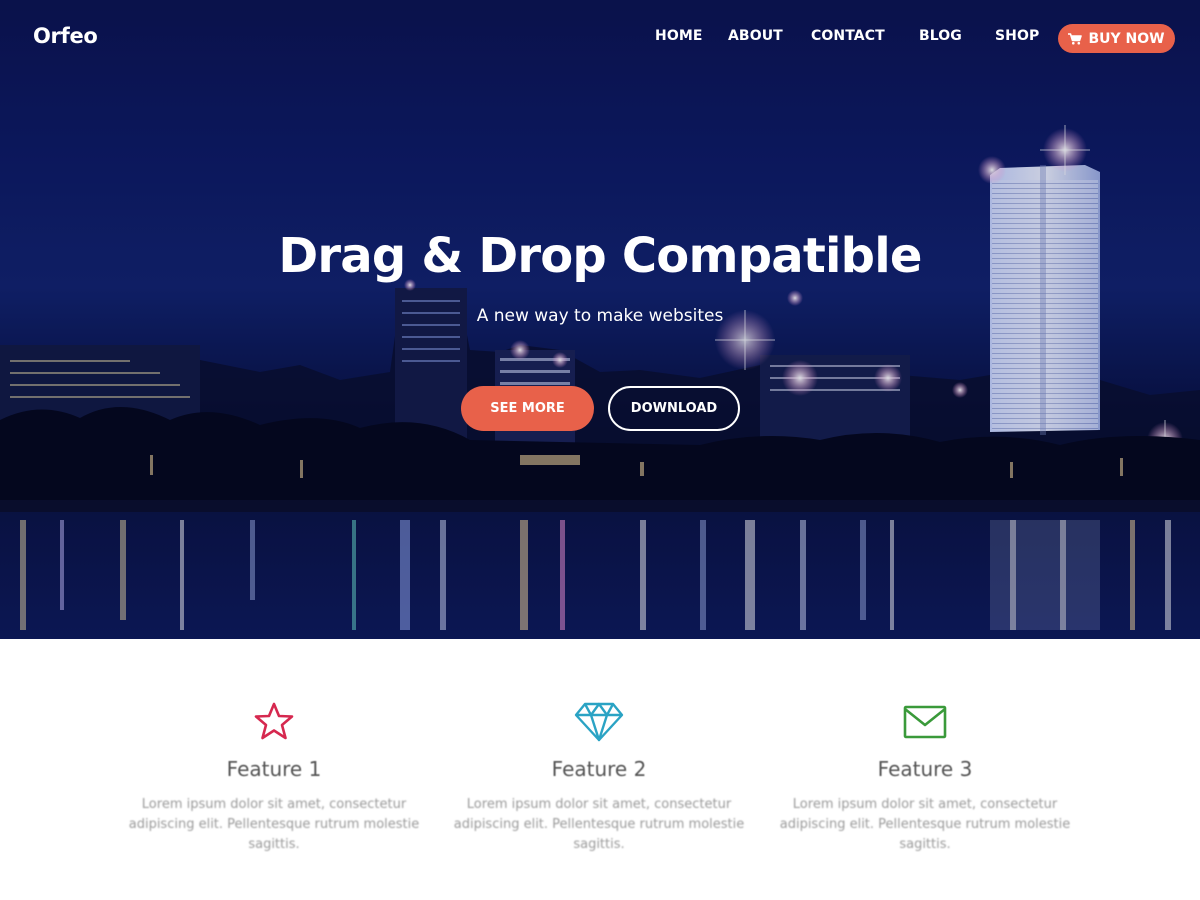  Describe the element at coordinates (925, 722) in the screenshot. I see `envelope-icon` at that location.